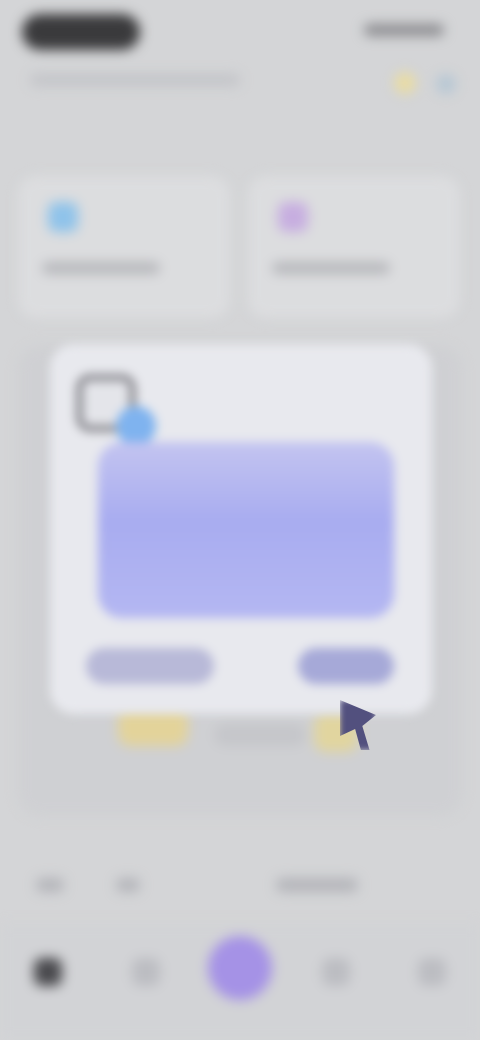 The height and width of the screenshot is (1040, 480). Describe the element at coordinates (48, 972) in the screenshot. I see `home-icon` at that location.